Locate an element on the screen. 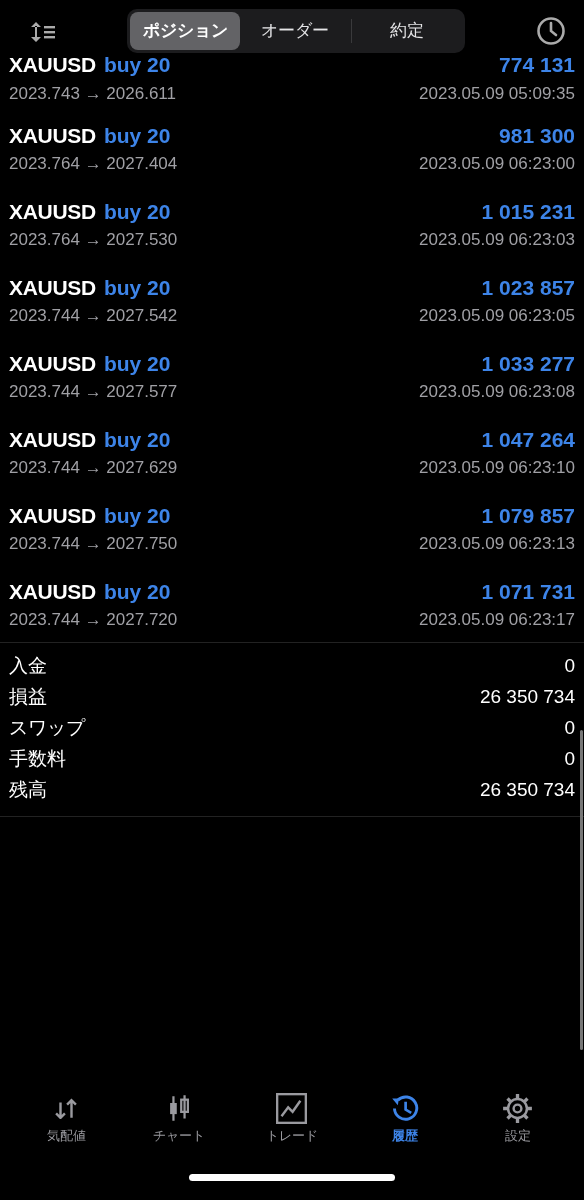 The height and width of the screenshot is (1200, 584). time-text: 2023.05.09 06:23:03 is located at coordinates (497, 240).